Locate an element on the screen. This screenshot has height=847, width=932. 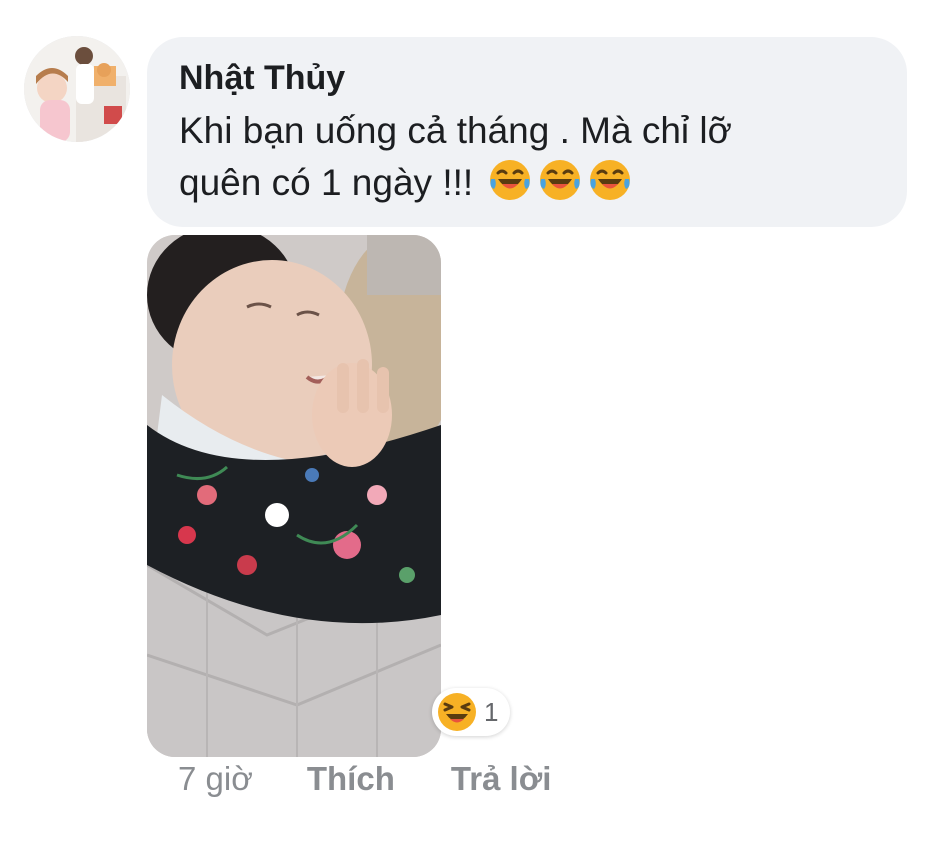
reaction-badge: 1 is located at coordinates (471, 712).